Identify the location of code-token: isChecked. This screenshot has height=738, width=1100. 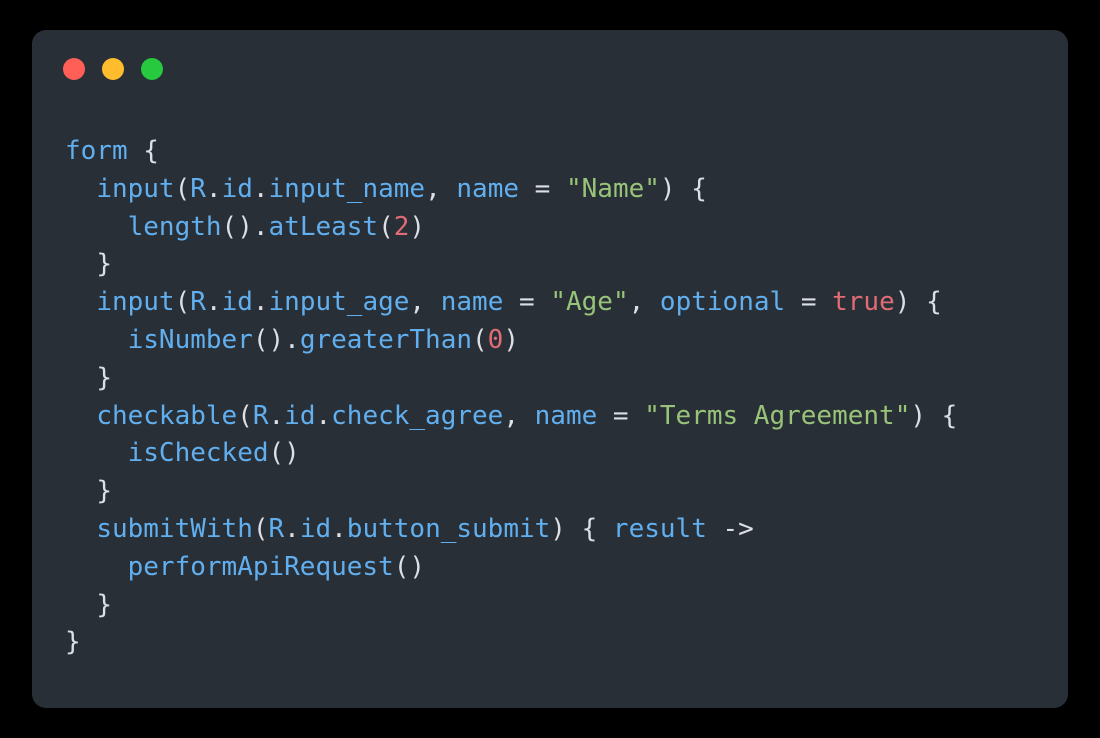
(198, 453).